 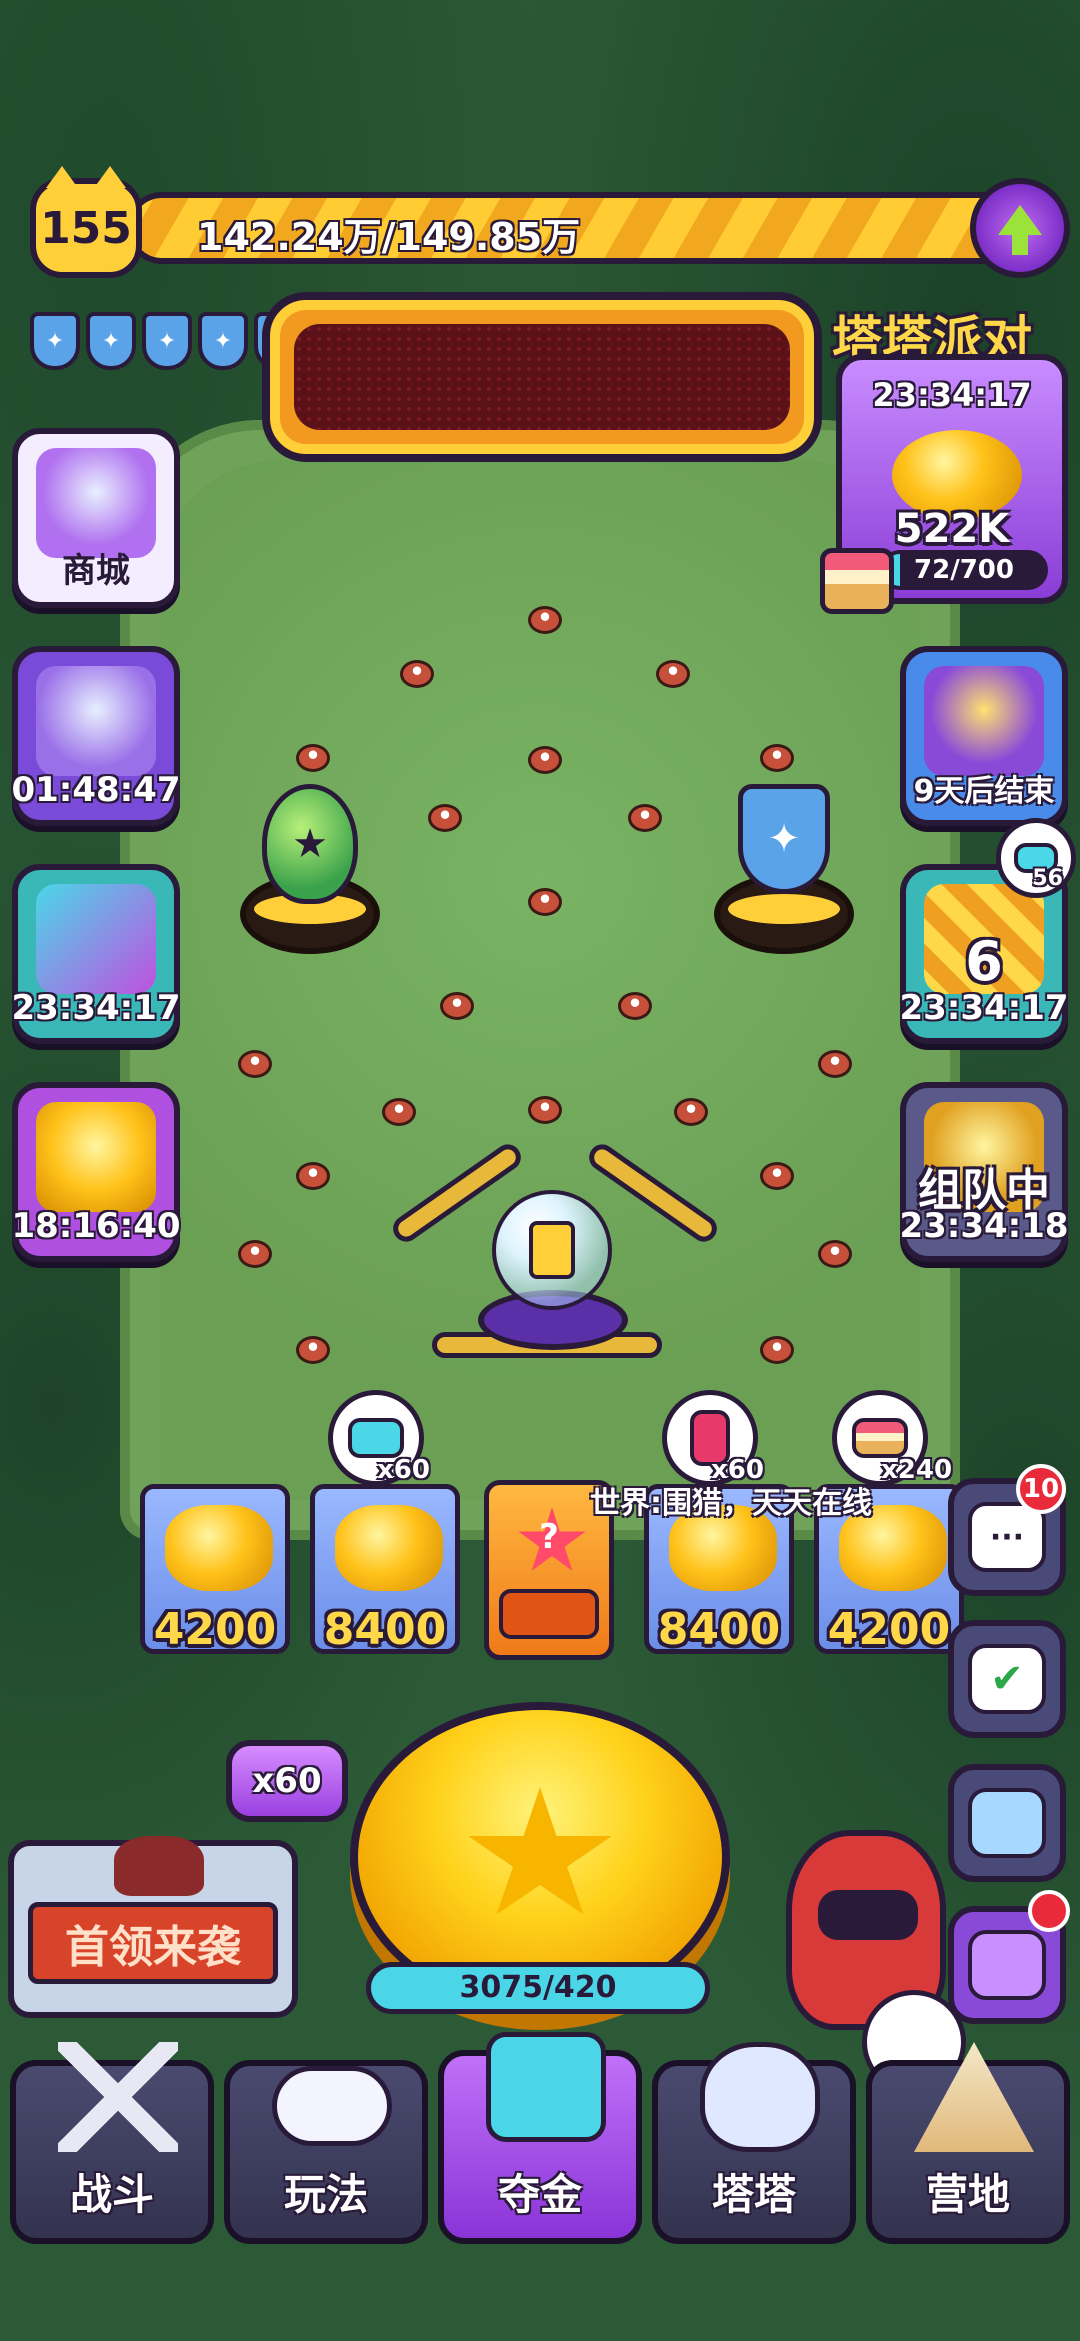 I want to click on level-bar: 142.24万/149.85万 155, so click(x=550, y=222).